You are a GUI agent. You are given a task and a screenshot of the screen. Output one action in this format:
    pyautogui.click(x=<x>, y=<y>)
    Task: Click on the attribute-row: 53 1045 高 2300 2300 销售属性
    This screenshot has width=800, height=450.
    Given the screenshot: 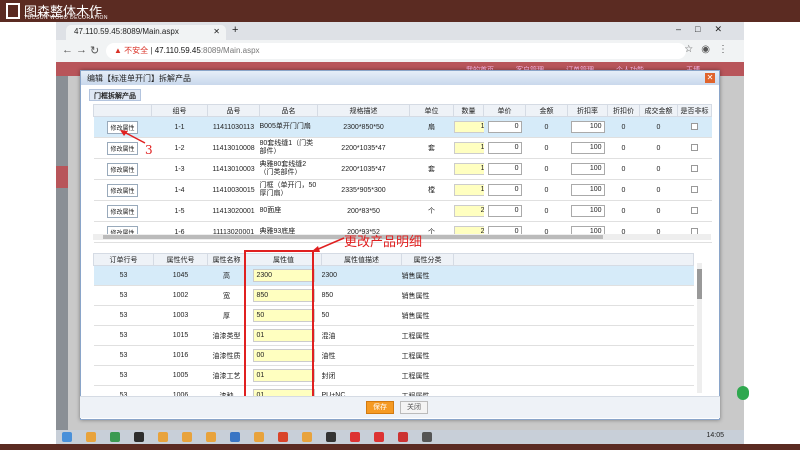 What is the action you would take?
    pyautogui.click(x=393, y=275)
    